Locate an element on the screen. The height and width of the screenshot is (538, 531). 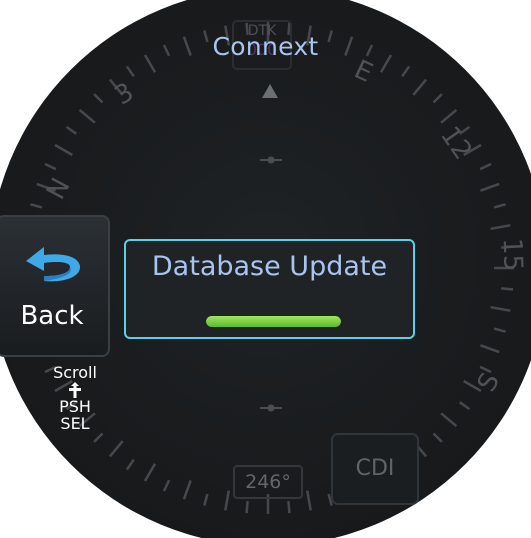
compass-label-s: S is located at coordinates (489, 382).